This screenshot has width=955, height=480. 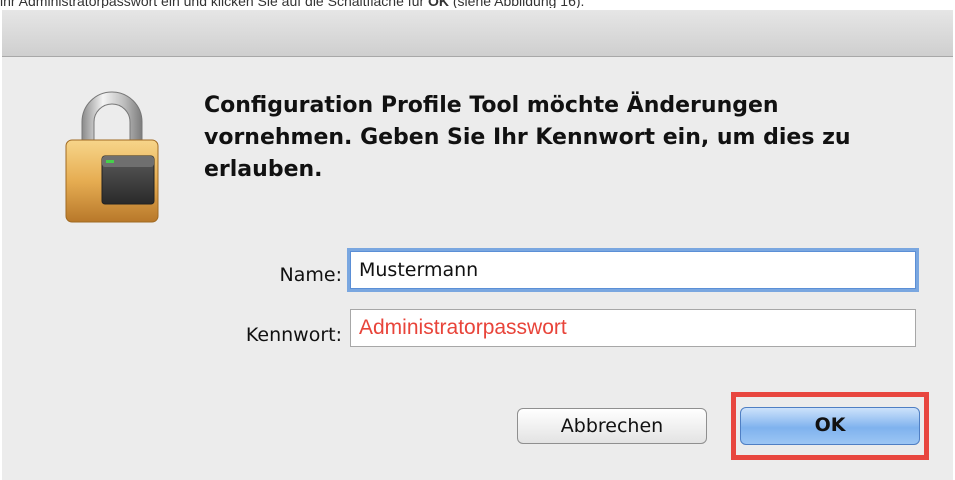 What do you see at coordinates (438, 4) in the screenshot?
I see `caption-bold: OK` at bounding box center [438, 4].